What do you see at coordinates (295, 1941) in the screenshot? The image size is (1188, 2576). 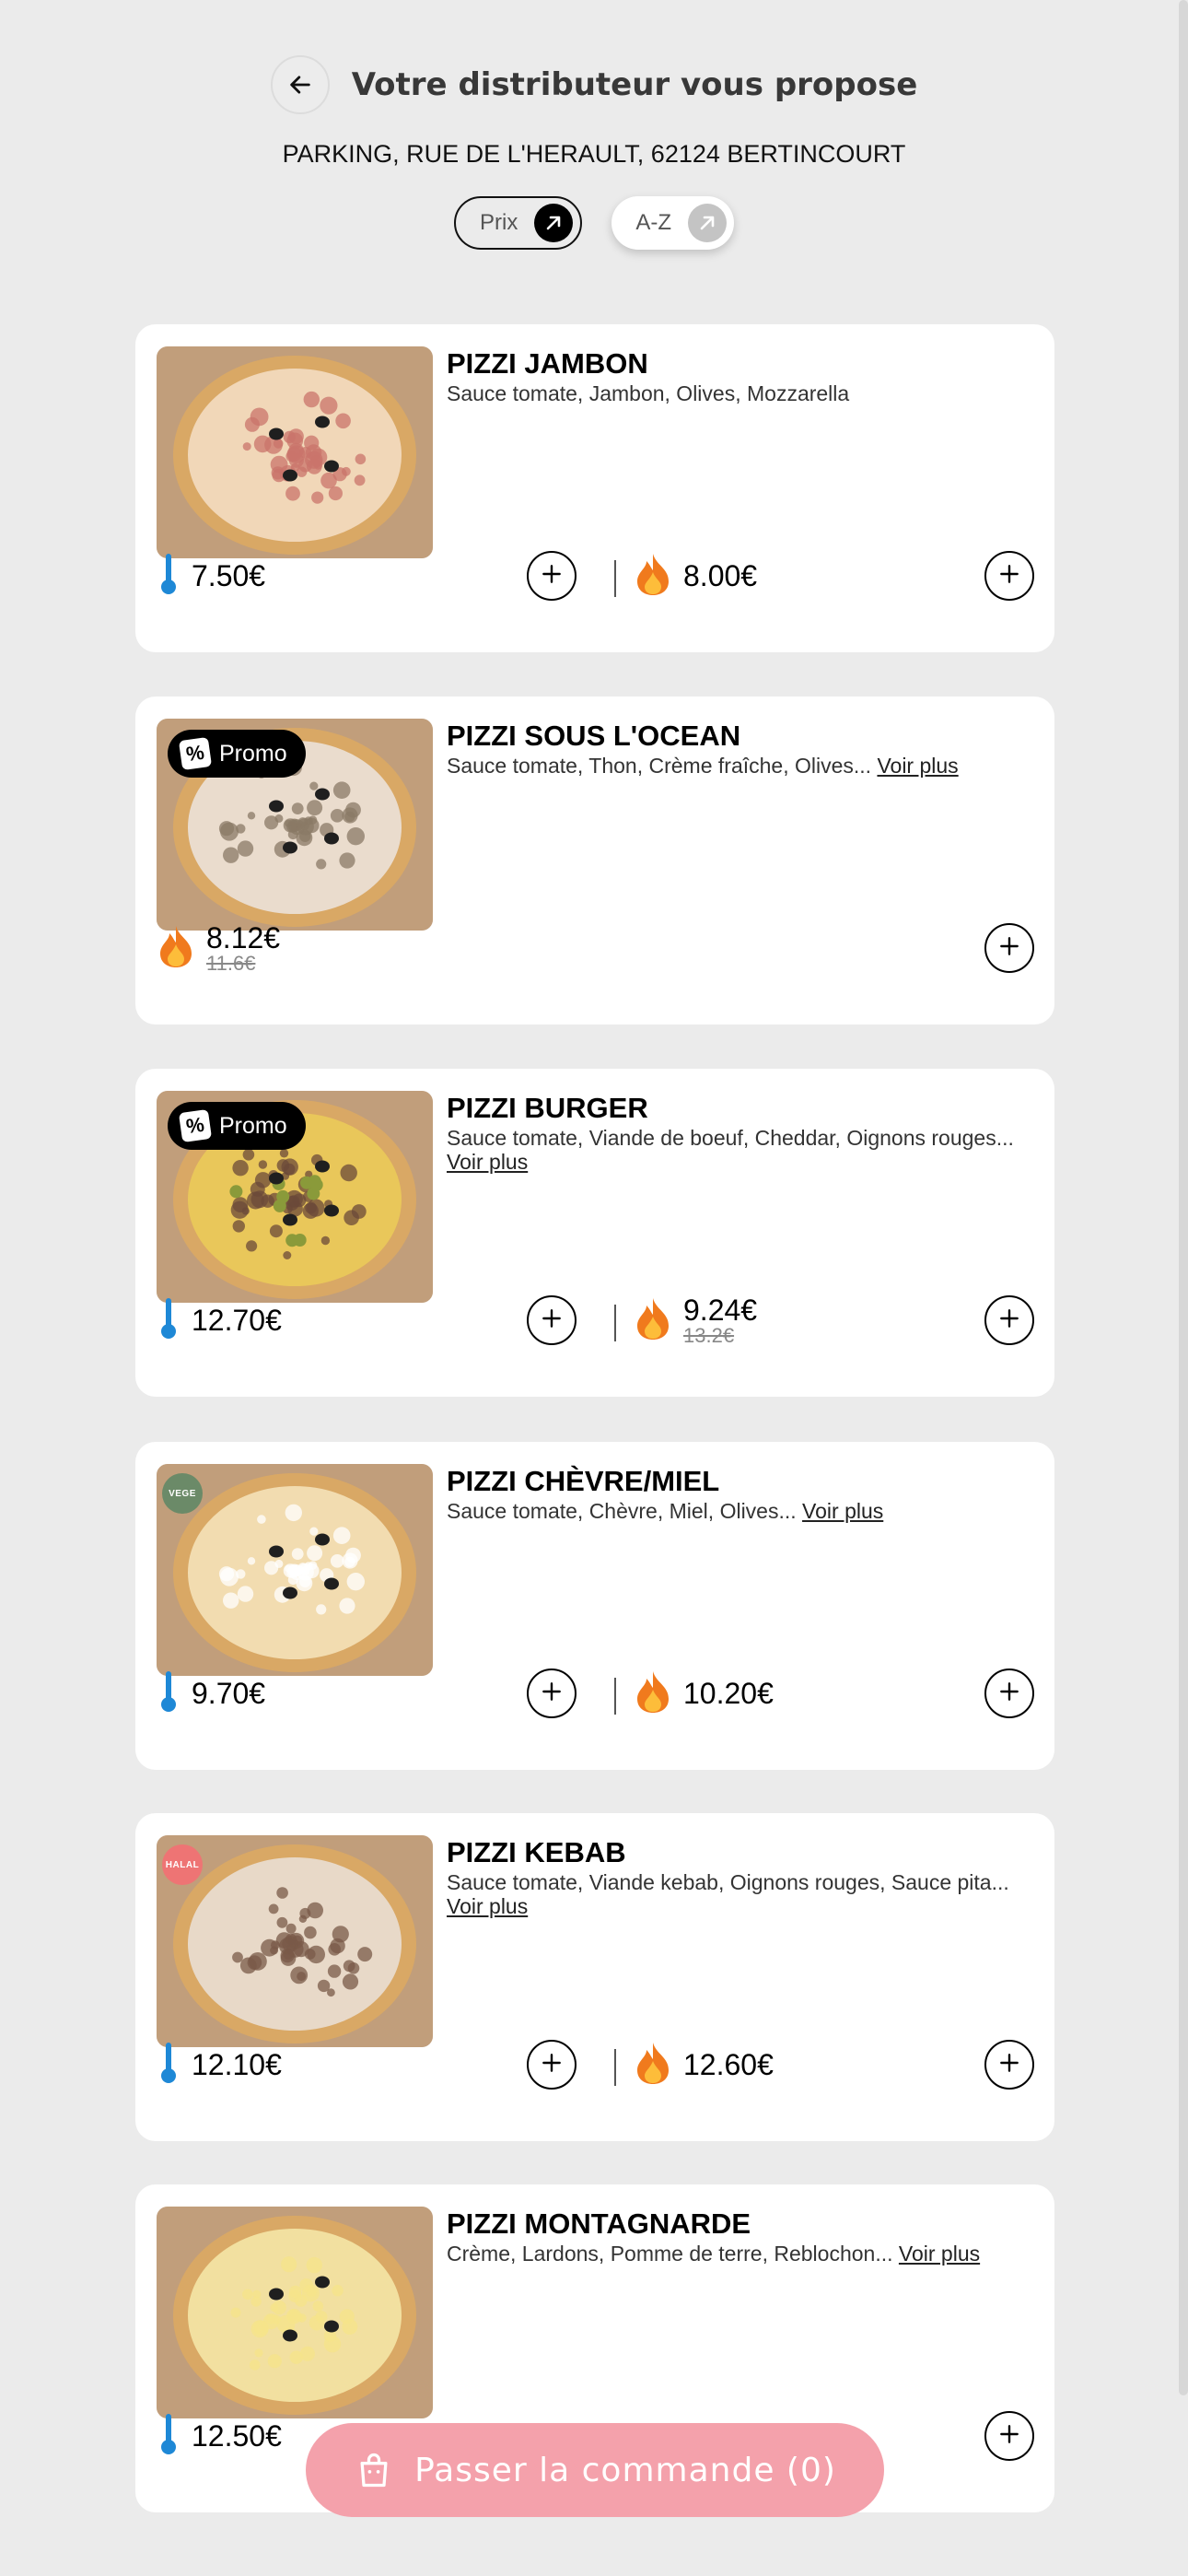 I see `product-image: HALAL` at bounding box center [295, 1941].